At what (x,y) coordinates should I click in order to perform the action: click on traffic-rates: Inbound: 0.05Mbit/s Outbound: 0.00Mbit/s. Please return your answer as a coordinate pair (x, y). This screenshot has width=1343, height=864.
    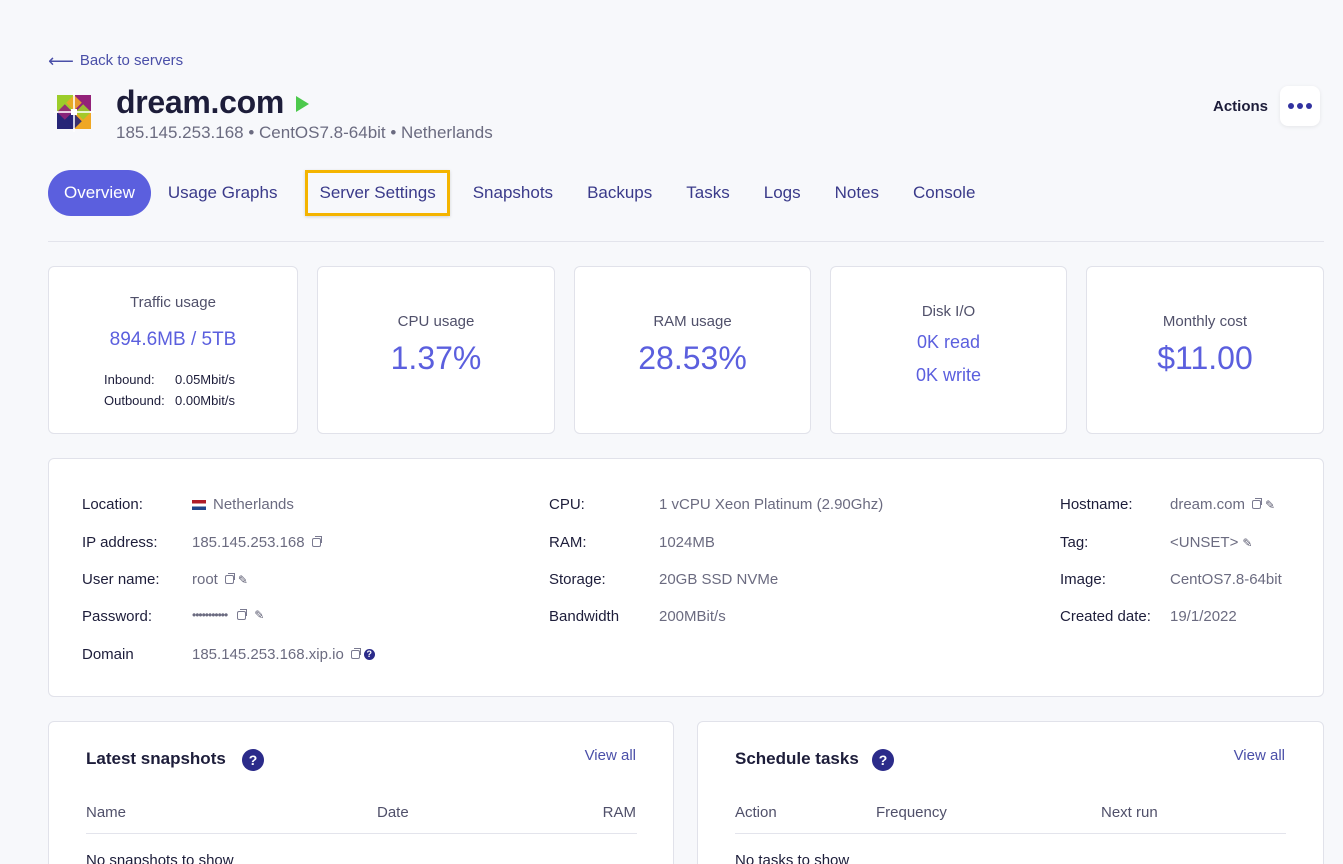
    Looking at the image, I should click on (169, 390).